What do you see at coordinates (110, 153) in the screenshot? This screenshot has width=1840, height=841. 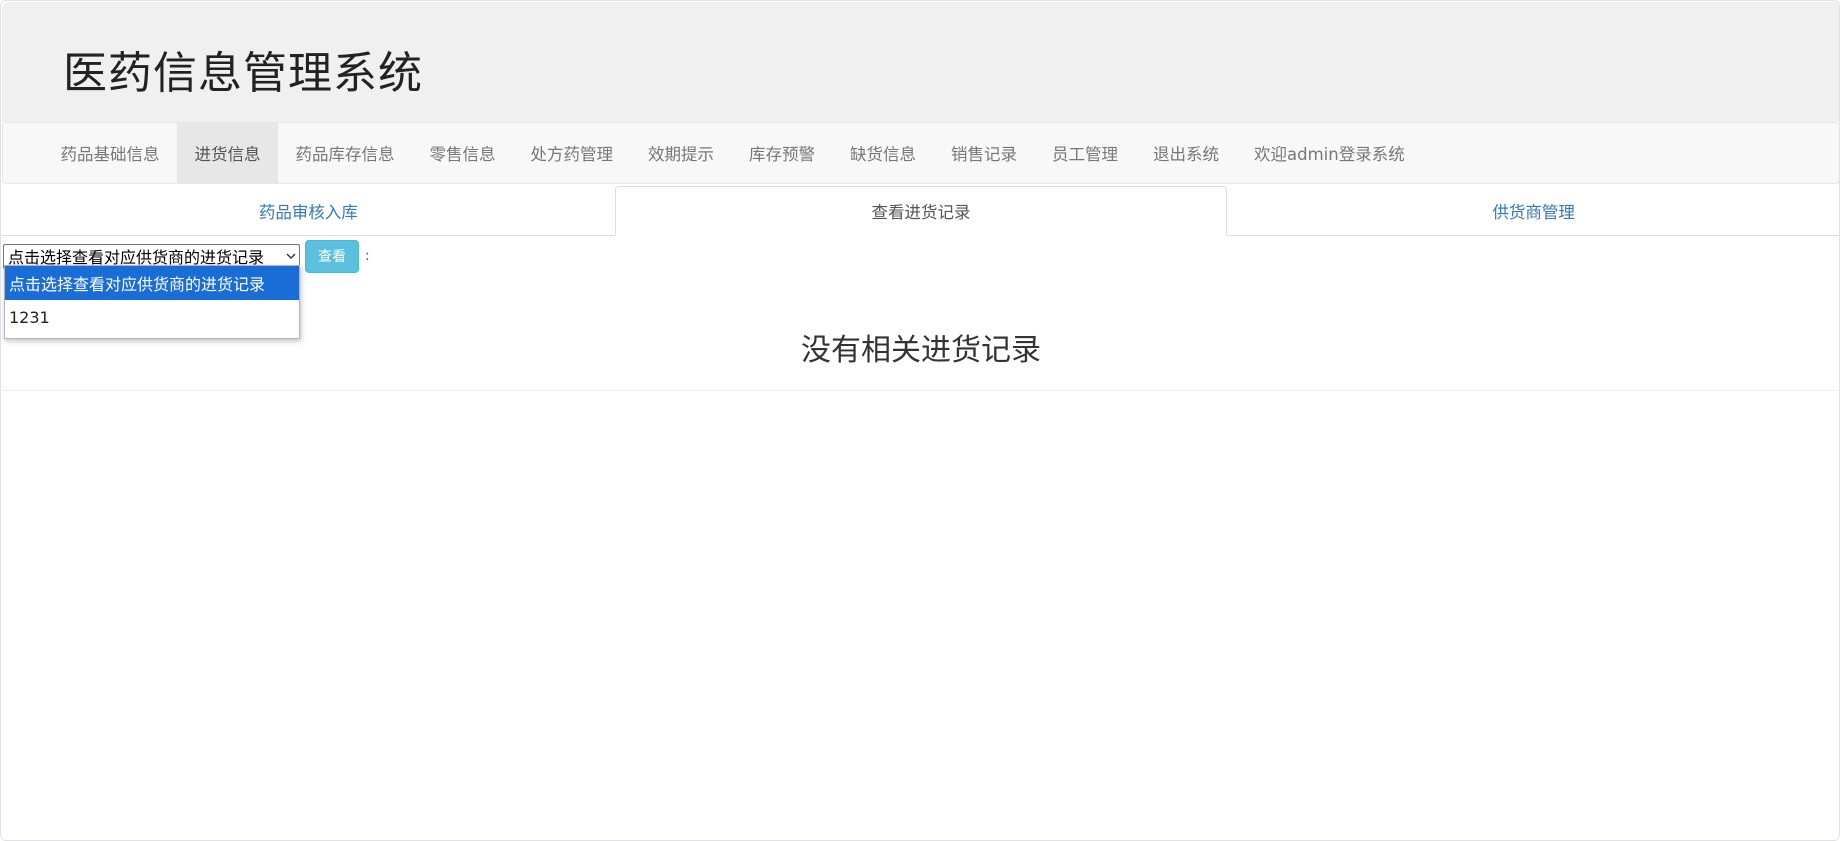 I see `nav-item-drug-basic-info: 药品基础信息` at bounding box center [110, 153].